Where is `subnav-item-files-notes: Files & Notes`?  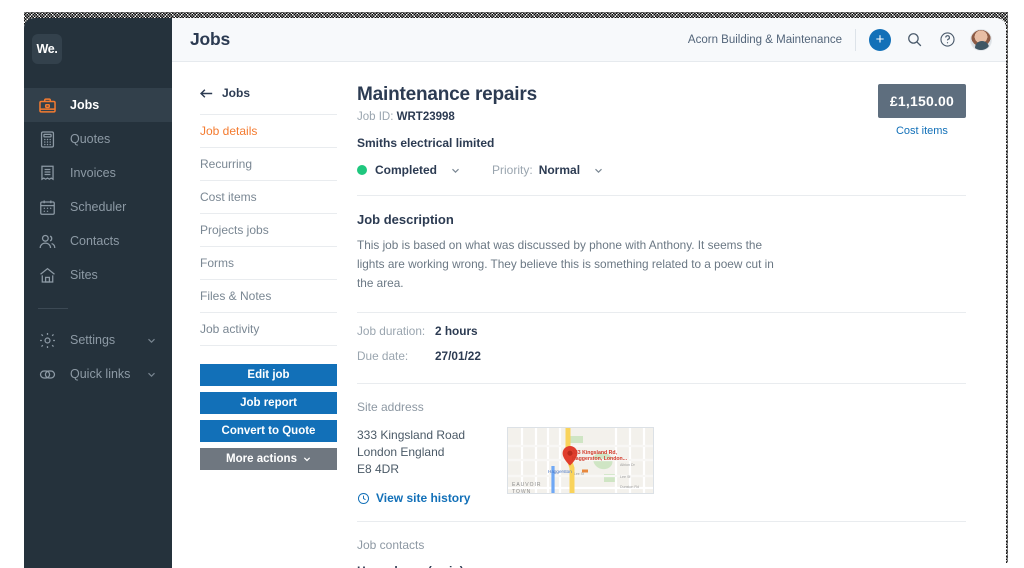 subnav-item-files-notes: Files & Notes is located at coordinates (268, 296).